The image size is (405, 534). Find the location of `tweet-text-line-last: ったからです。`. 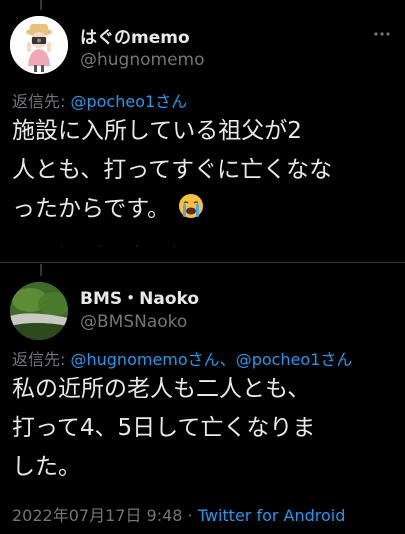

tweet-text-line-last: ったからです。 is located at coordinates (204, 209).